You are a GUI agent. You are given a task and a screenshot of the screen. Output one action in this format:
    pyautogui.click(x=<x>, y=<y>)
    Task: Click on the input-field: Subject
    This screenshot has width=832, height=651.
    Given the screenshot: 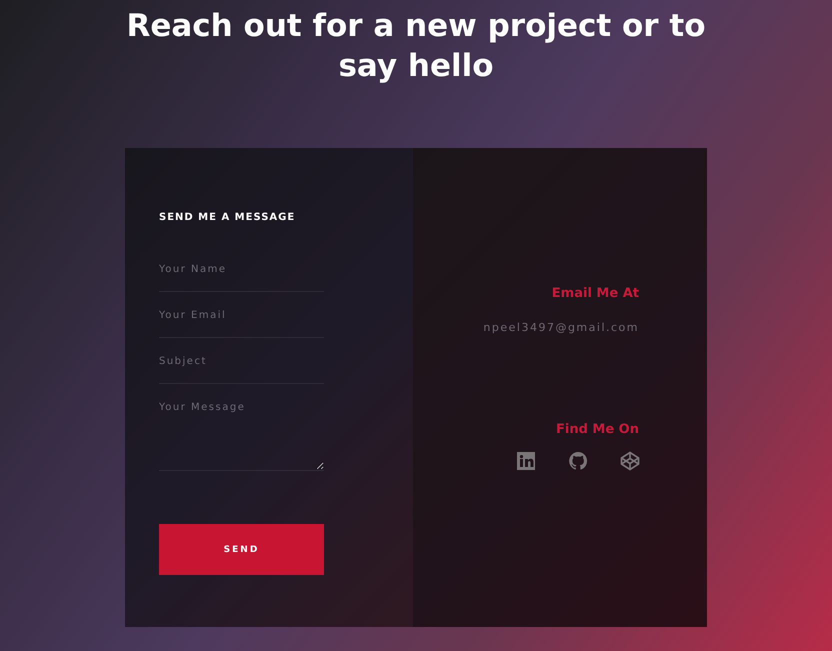 What is the action you would take?
    pyautogui.click(x=241, y=365)
    